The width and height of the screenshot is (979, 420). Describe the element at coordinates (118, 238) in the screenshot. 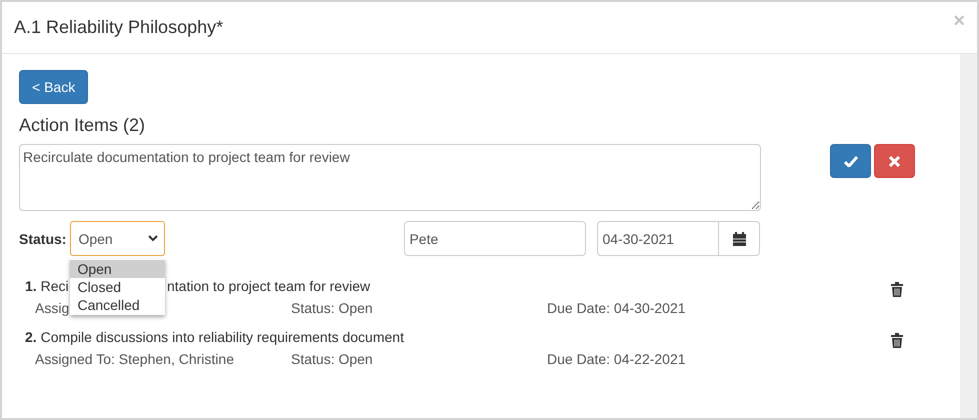

I see `status-dropdown: Open` at that location.